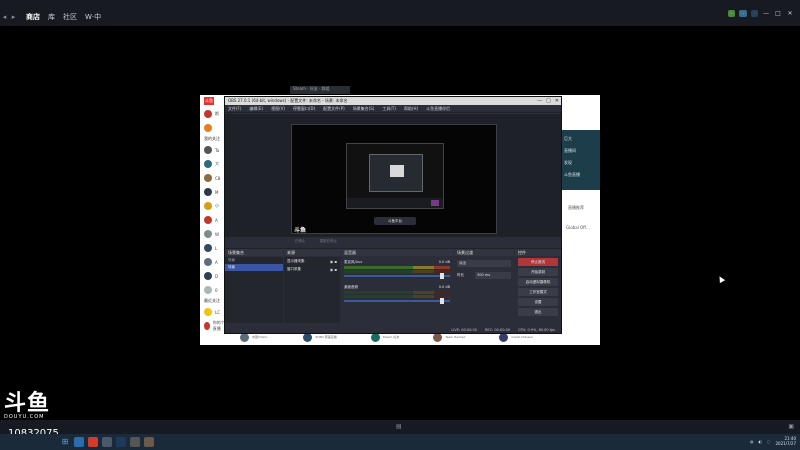  What do you see at coordinates (4, 17) in the screenshot?
I see `back-arrow-icon: ◂` at bounding box center [4, 17].